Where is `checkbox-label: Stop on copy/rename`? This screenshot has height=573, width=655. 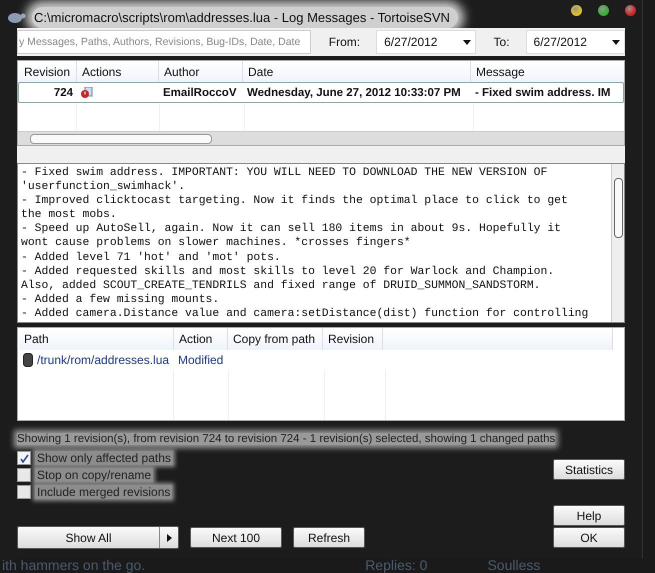
checkbox-label: Stop on copy/rename is located at coordinates (94, 475).